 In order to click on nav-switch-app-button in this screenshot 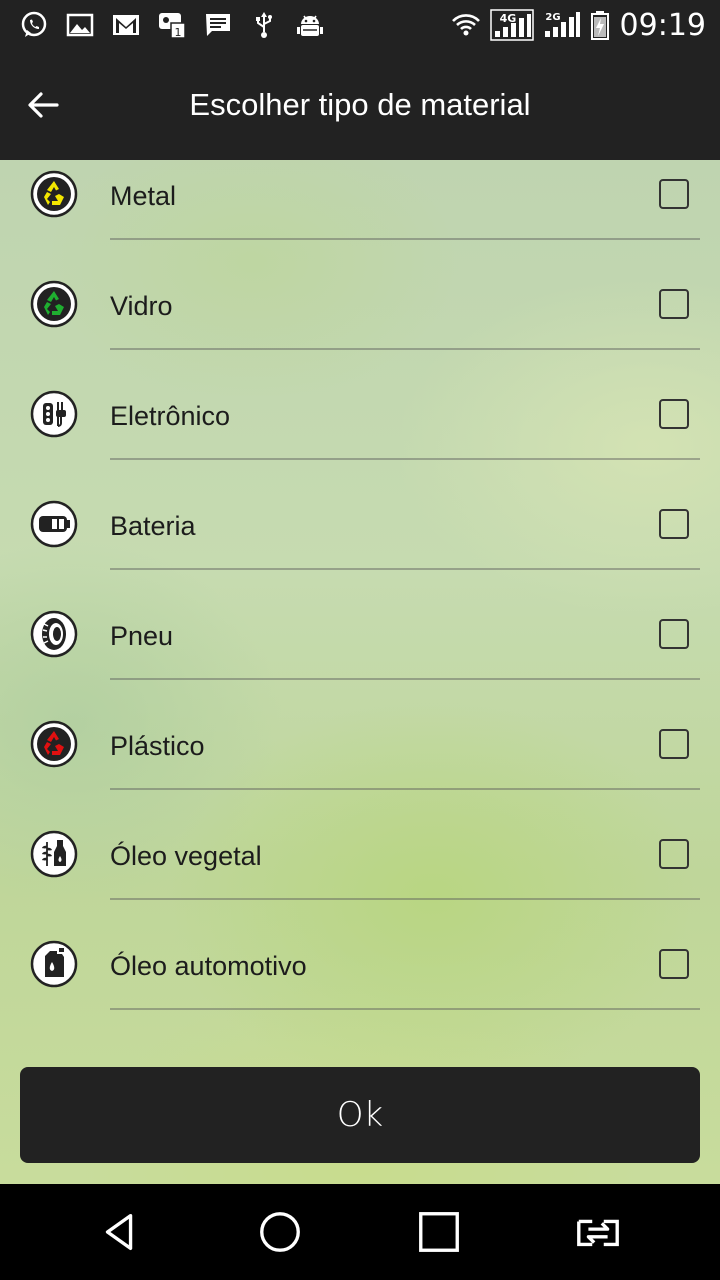, I will do `click(598, 1232)`.